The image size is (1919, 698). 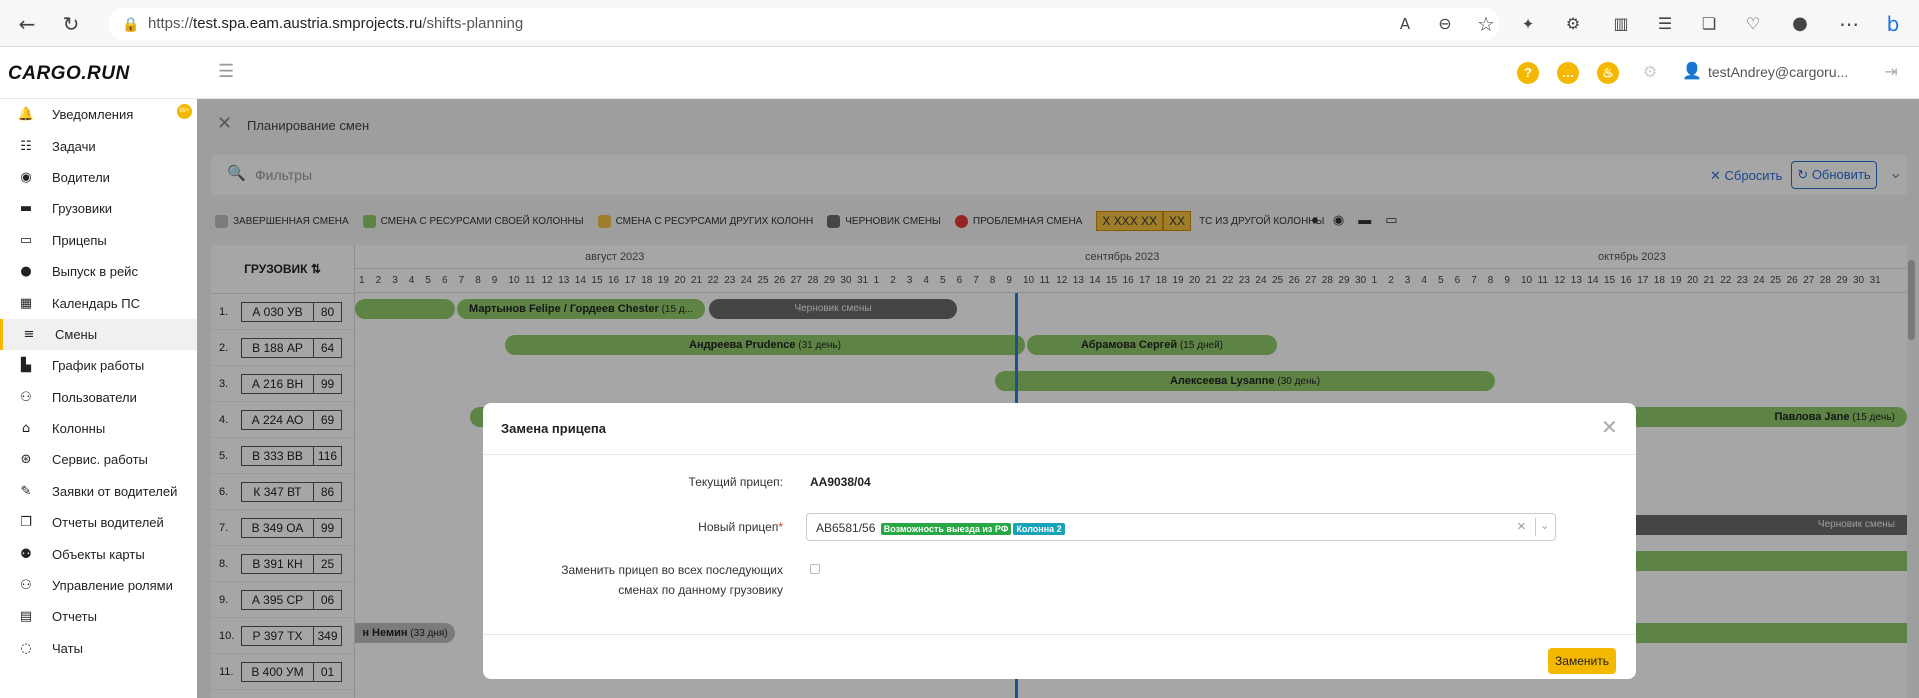 I want to click on sidebar-item-release: ● Выпуск в рейс, so click(x=98, y=271).